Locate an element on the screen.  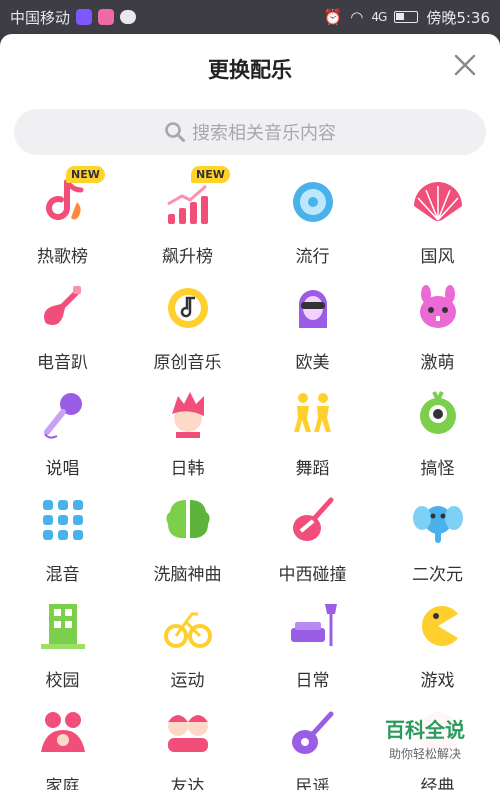
category-item: 混音 is located at coordinates (62, 545).